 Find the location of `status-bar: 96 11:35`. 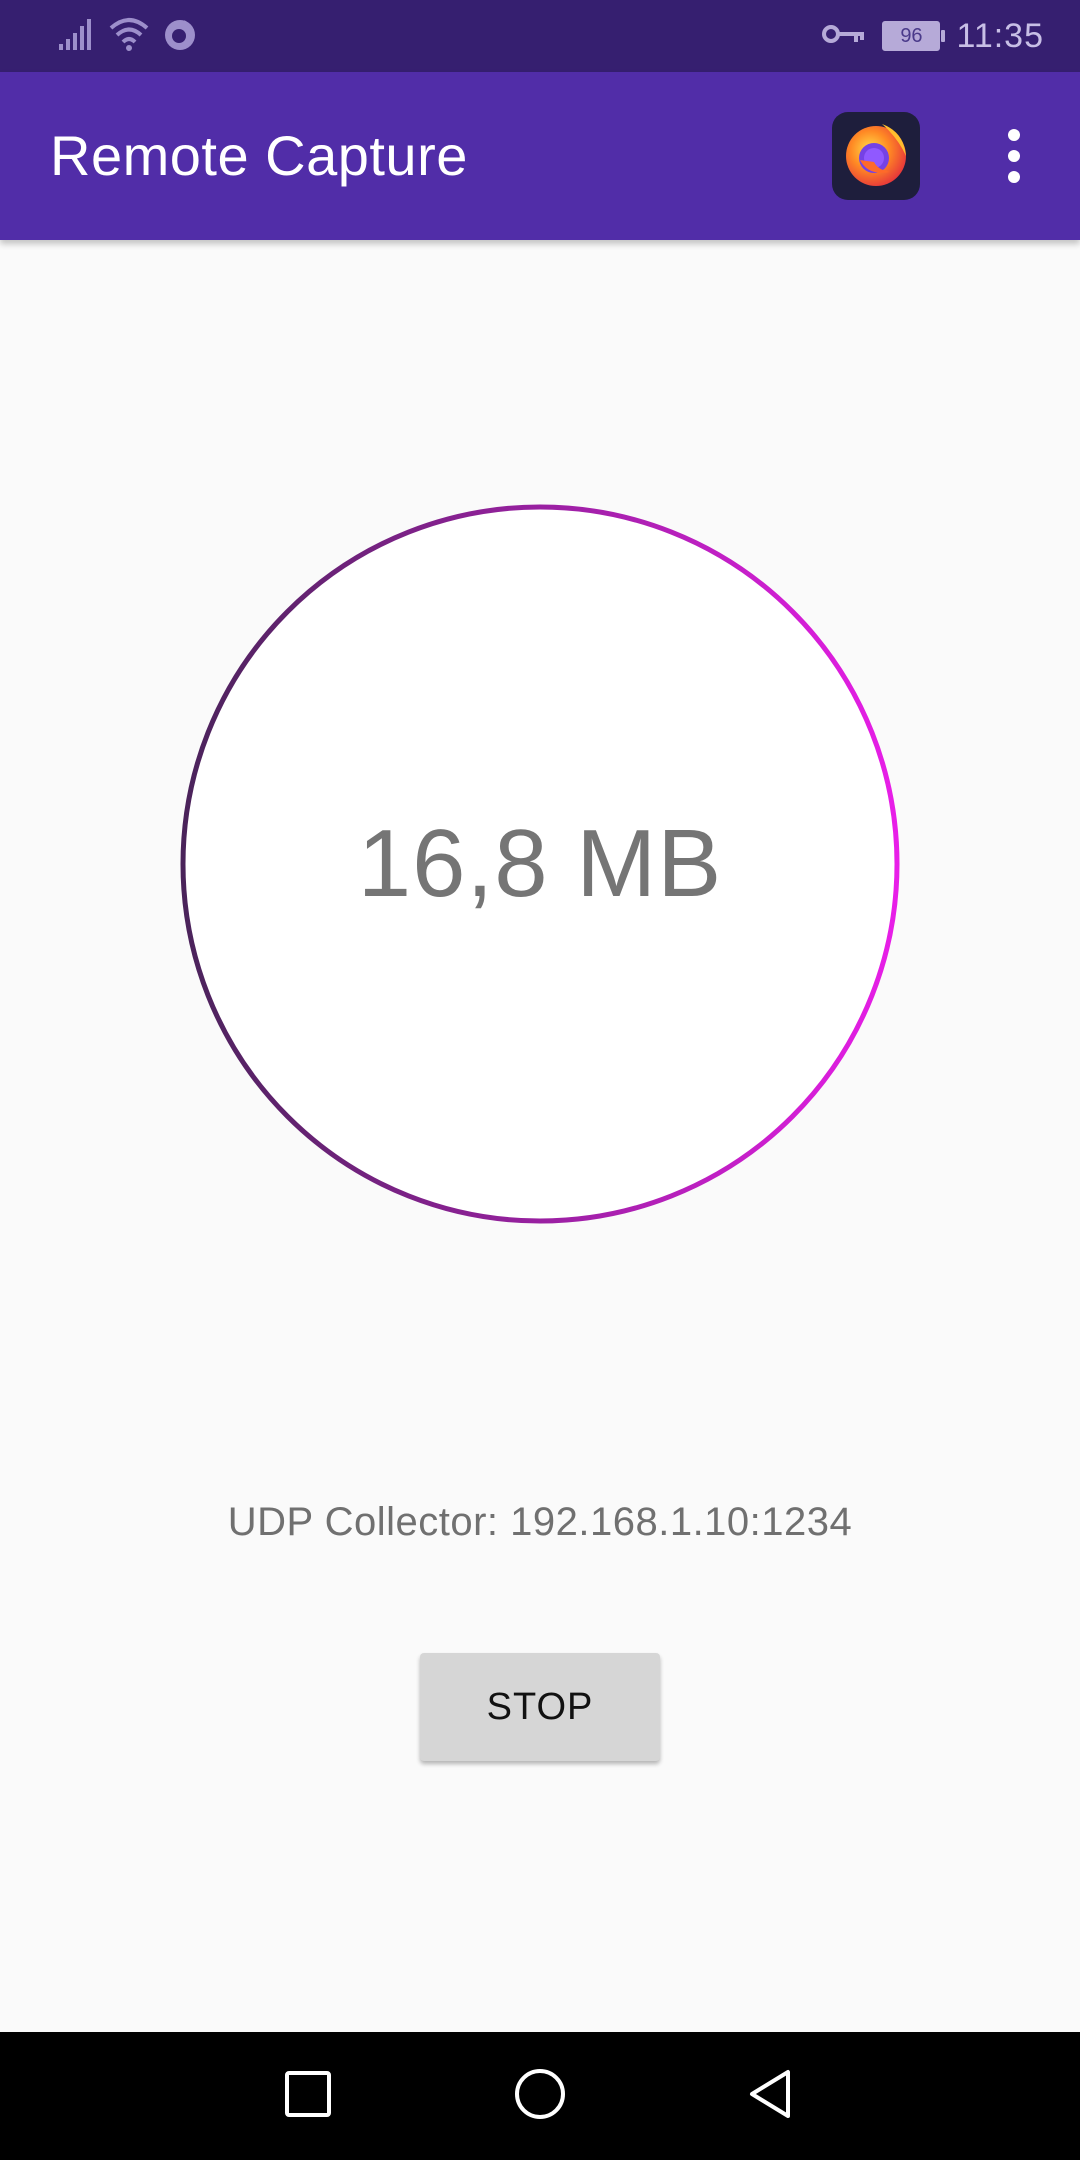

status-bar: 96 11:35 is located at coordinates (540, 36).